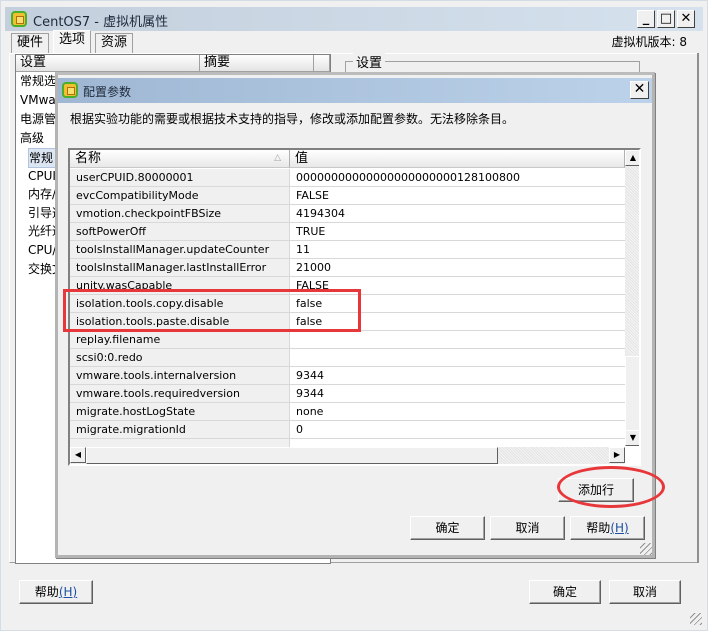 The width and height of the screenshot is (708, 631). What do you see at coordinates (107, 92) in the screenshot?
I see `dialog-title: 配置参数` at bounding box center [107, 92].